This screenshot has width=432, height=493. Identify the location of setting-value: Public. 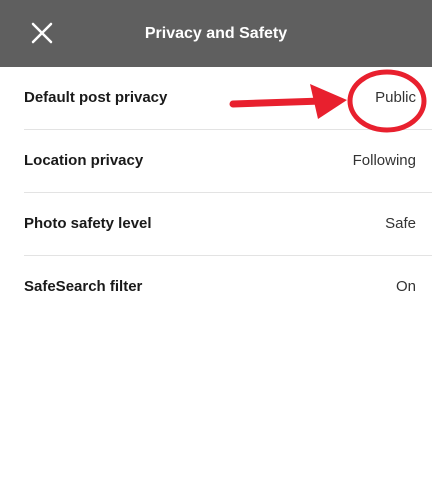
(395, 97).